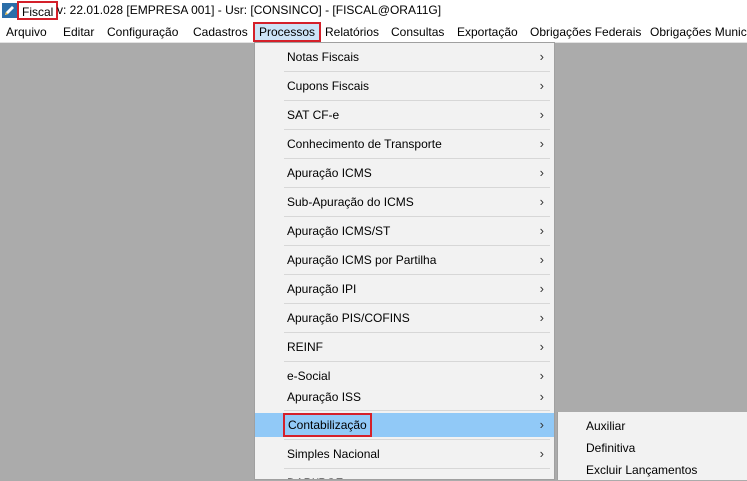  Describe the element at coordinates (404, 57) in the screenshot. I see `menu-item-notas-fiscais: Notas Fiscais ›` at that location.